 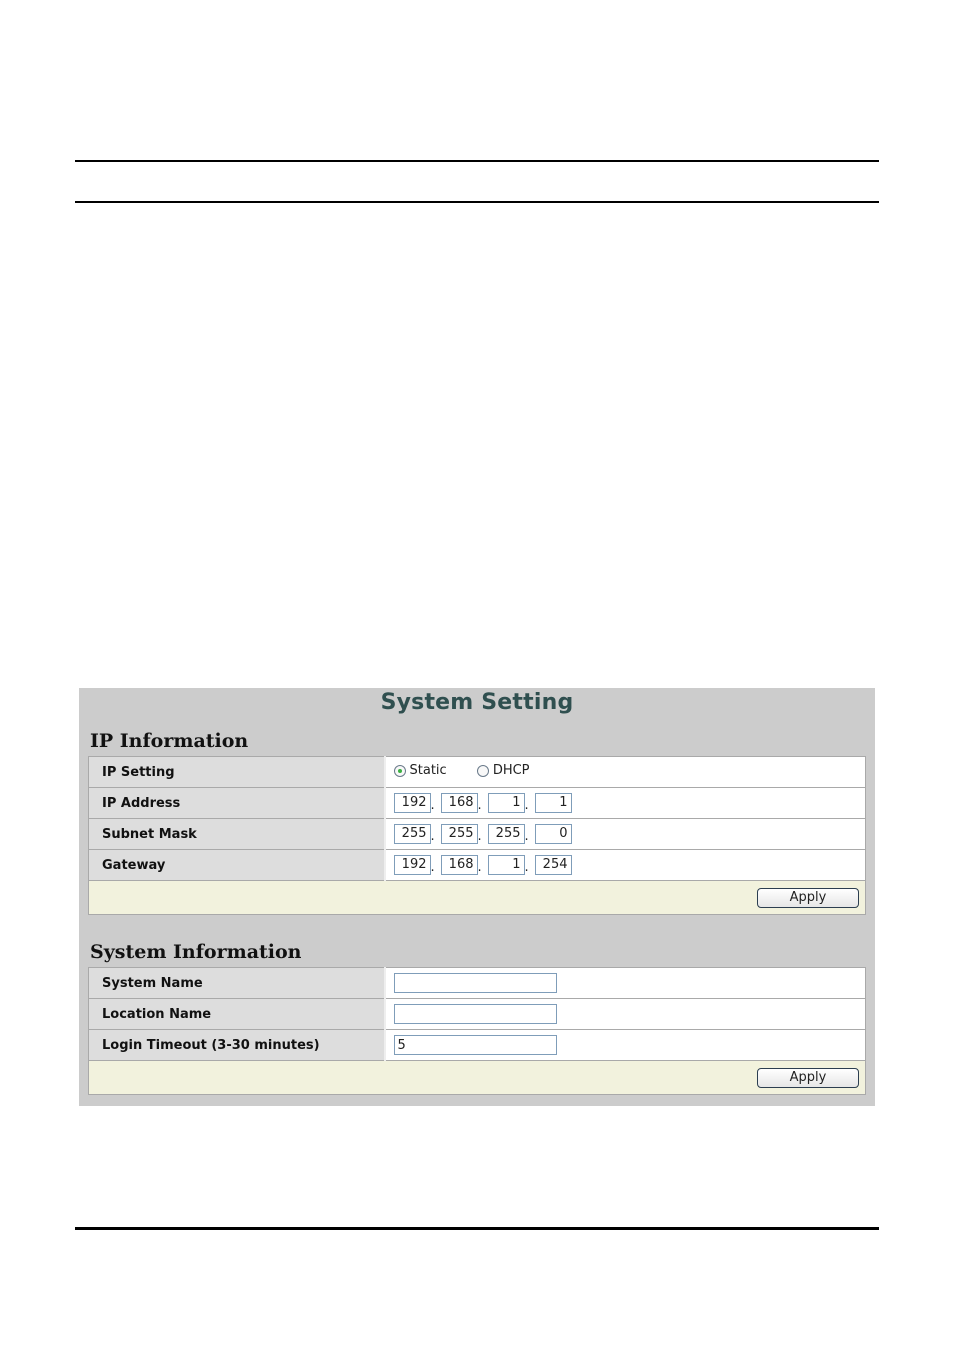 I want to click on ip-setting-row: IP Setting Static DHCP, so click(x=477, y=772).